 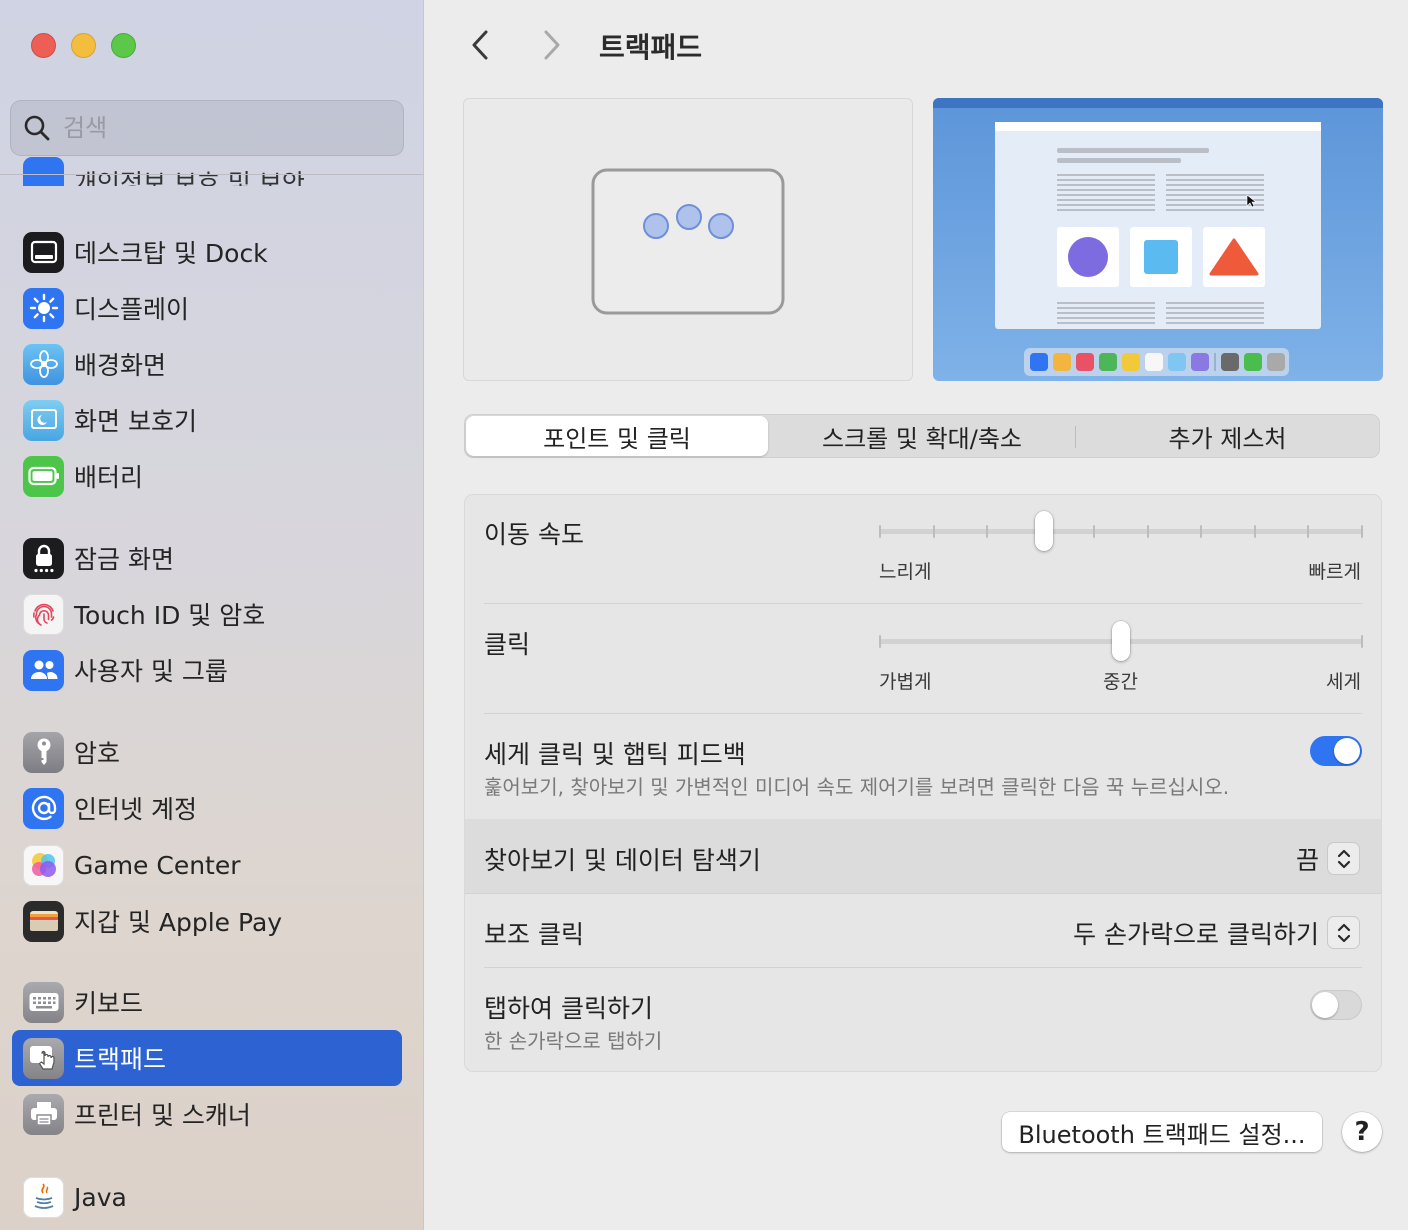 What do you see at coordinates (43, 614) in the screenshot?
I see `fingerprint-icon` at bounding box center [43, 614].